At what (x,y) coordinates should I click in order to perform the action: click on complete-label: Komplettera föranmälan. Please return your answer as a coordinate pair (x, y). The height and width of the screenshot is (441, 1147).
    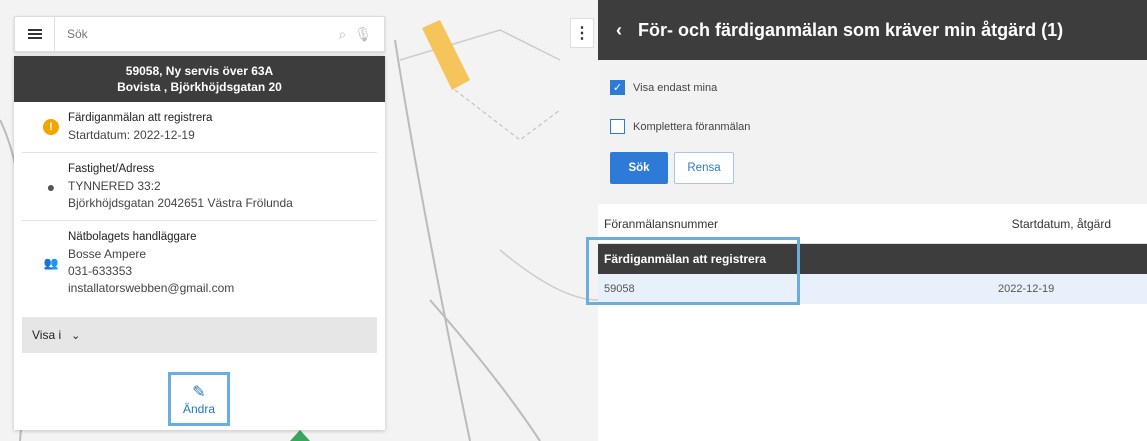
    Looking at the image, I should click on (692, 126).